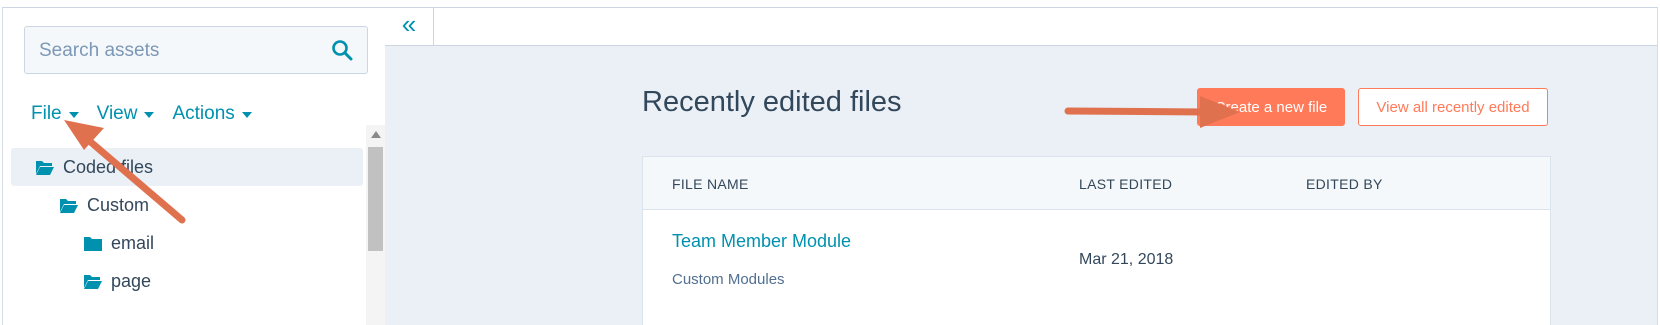 The height and width of the screenshot is (325, 1660). I want to click on tree-item-label: Coded files, so click(108, 166).